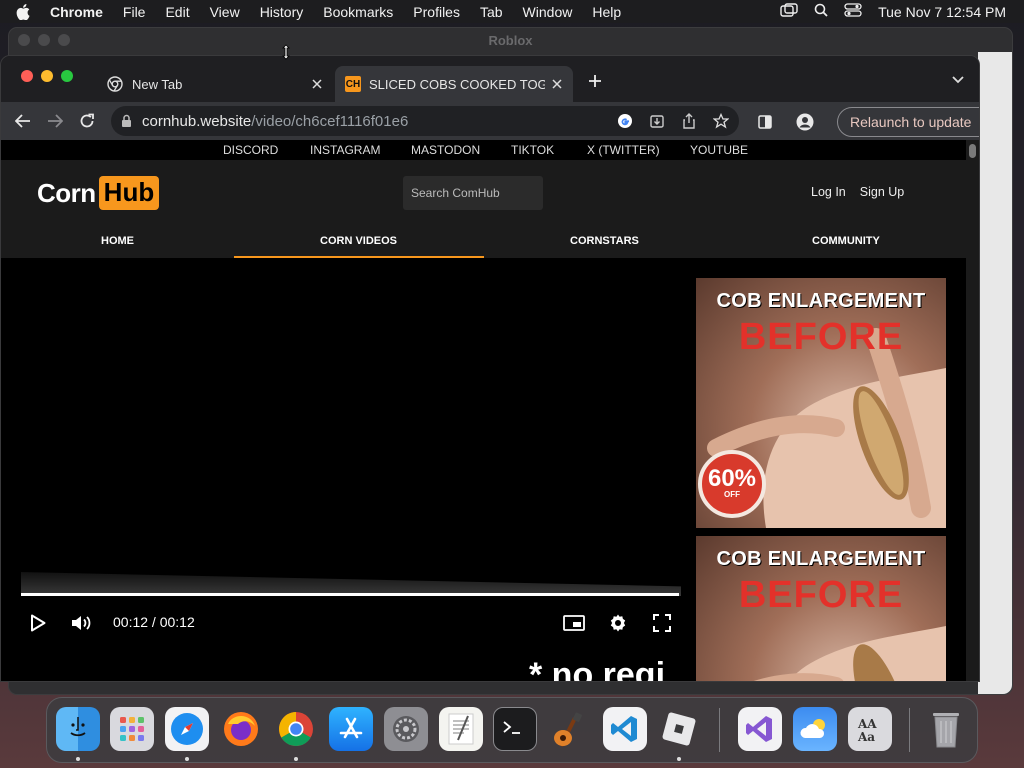 The image size is (1024, 768). I want to click on relaunch-to-update-button: Relaunch to update, so click(908, 122).